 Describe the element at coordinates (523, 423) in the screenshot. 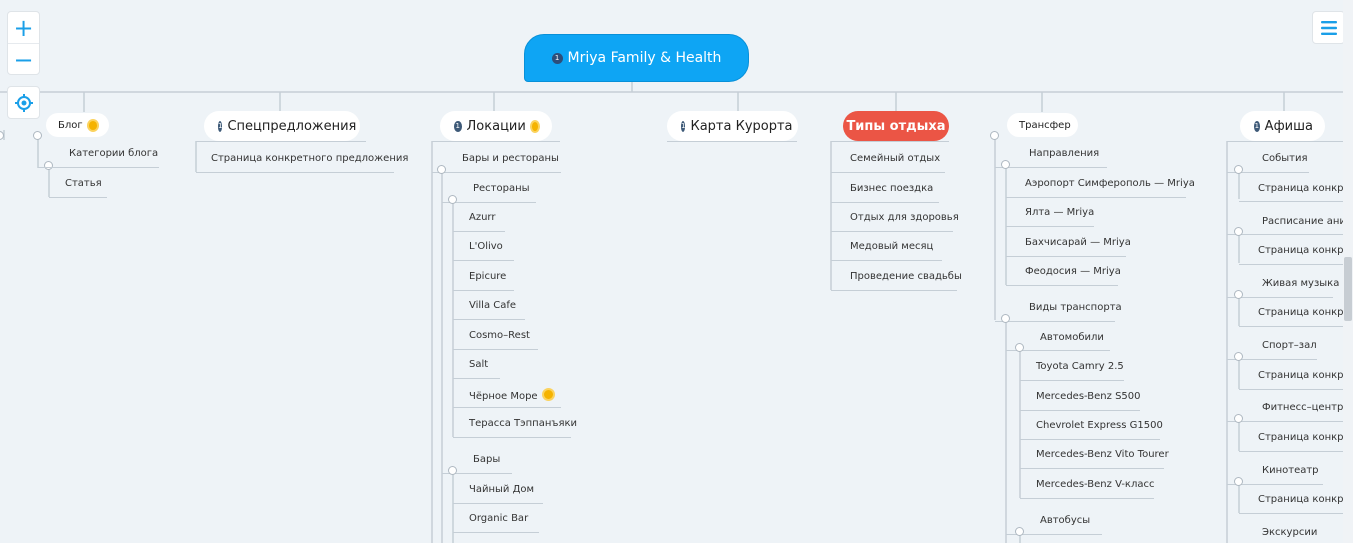

I see `leaf-node: Терасса Тэппанъяки` at that location.